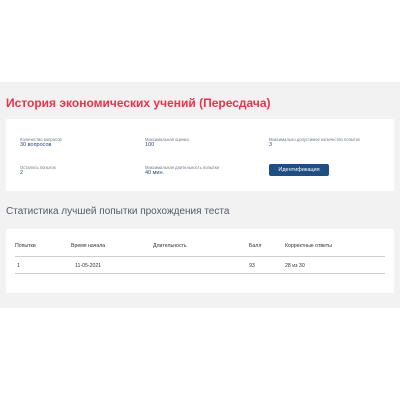 The image size is (400, 400). What do you see at coordinates (271, 145) in the screenshot?
I see `max-attempts-value: 3` at bounding box center [271, 145].